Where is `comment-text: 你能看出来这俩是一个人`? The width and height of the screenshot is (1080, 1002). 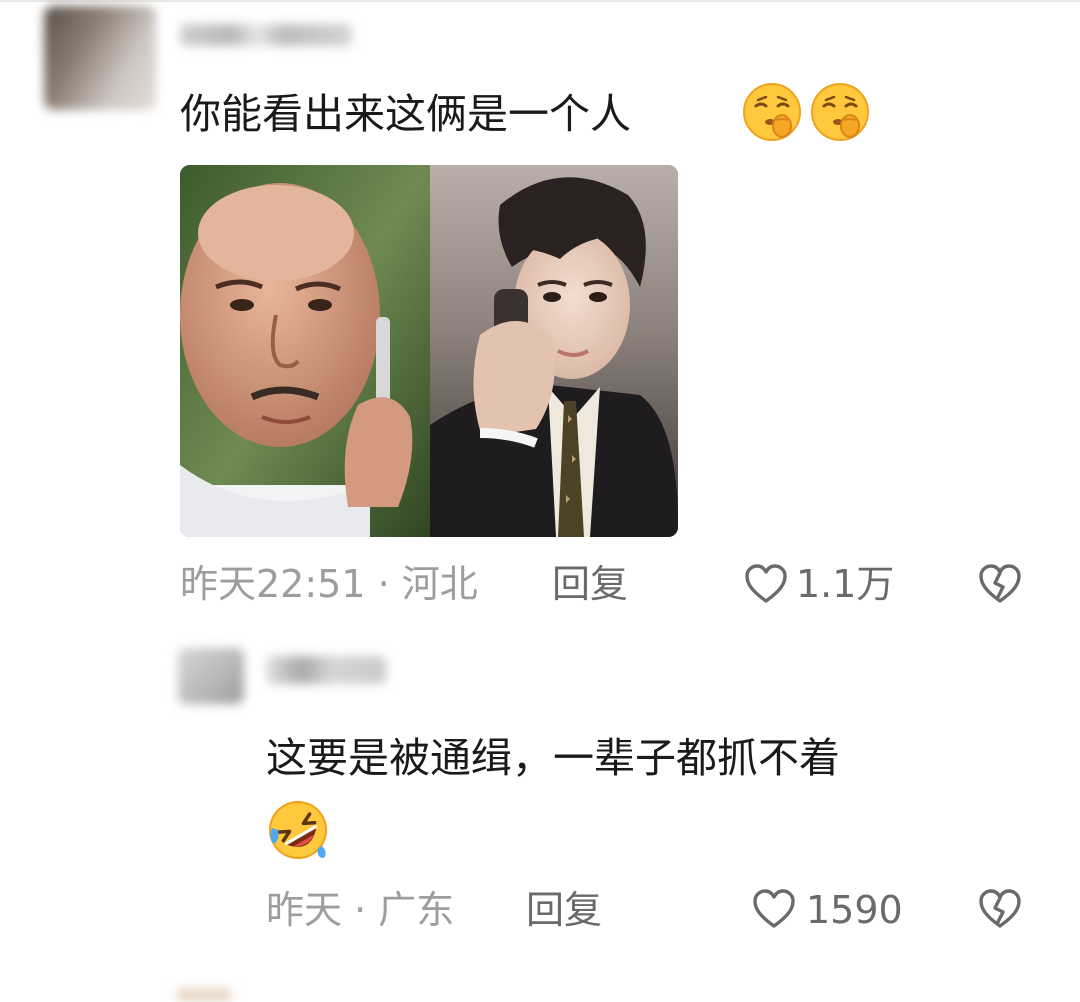 comment-text: 你能看出来这俩是一个人 is located at coordinates (405, 114).